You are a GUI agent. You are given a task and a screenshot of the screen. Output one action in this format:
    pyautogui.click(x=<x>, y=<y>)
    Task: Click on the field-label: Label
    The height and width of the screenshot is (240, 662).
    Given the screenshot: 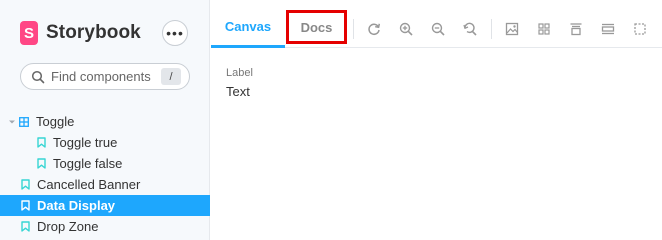 What is the action you would take?
    pyautogui.click(x=239, y=73)
    